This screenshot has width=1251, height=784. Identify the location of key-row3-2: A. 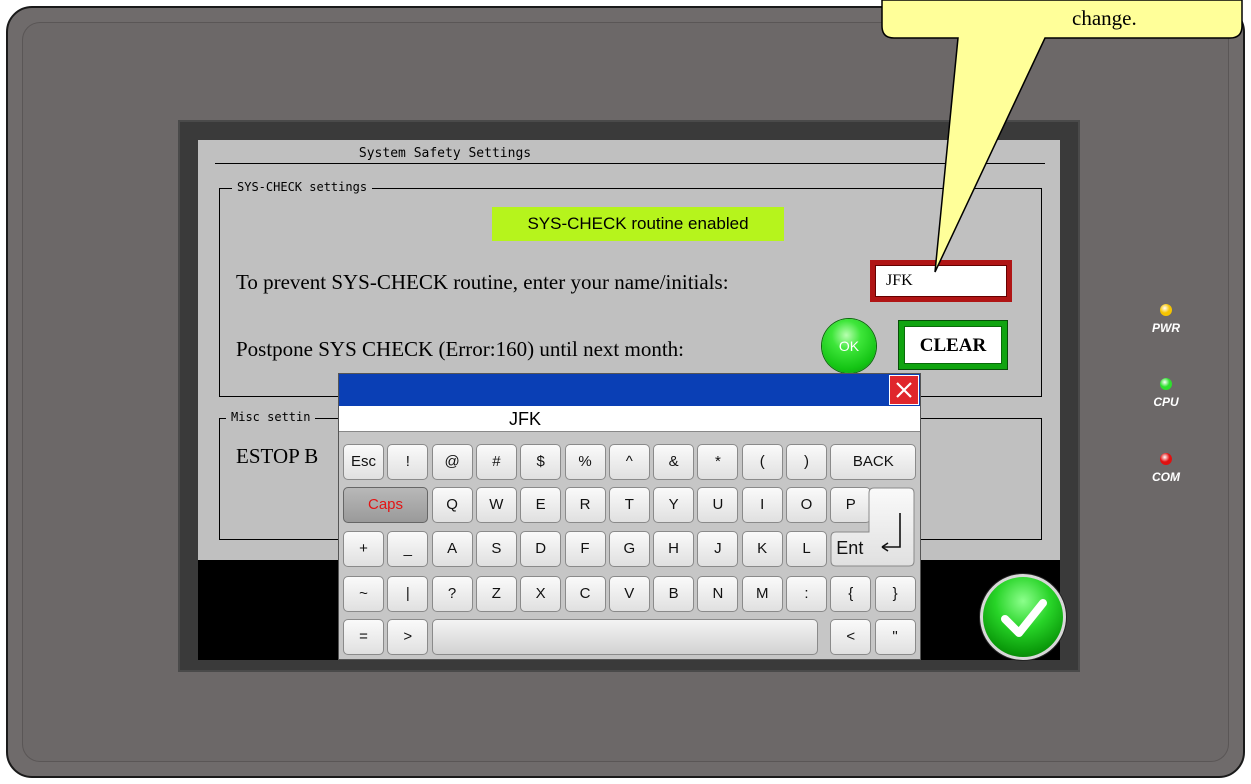
(452, 549).